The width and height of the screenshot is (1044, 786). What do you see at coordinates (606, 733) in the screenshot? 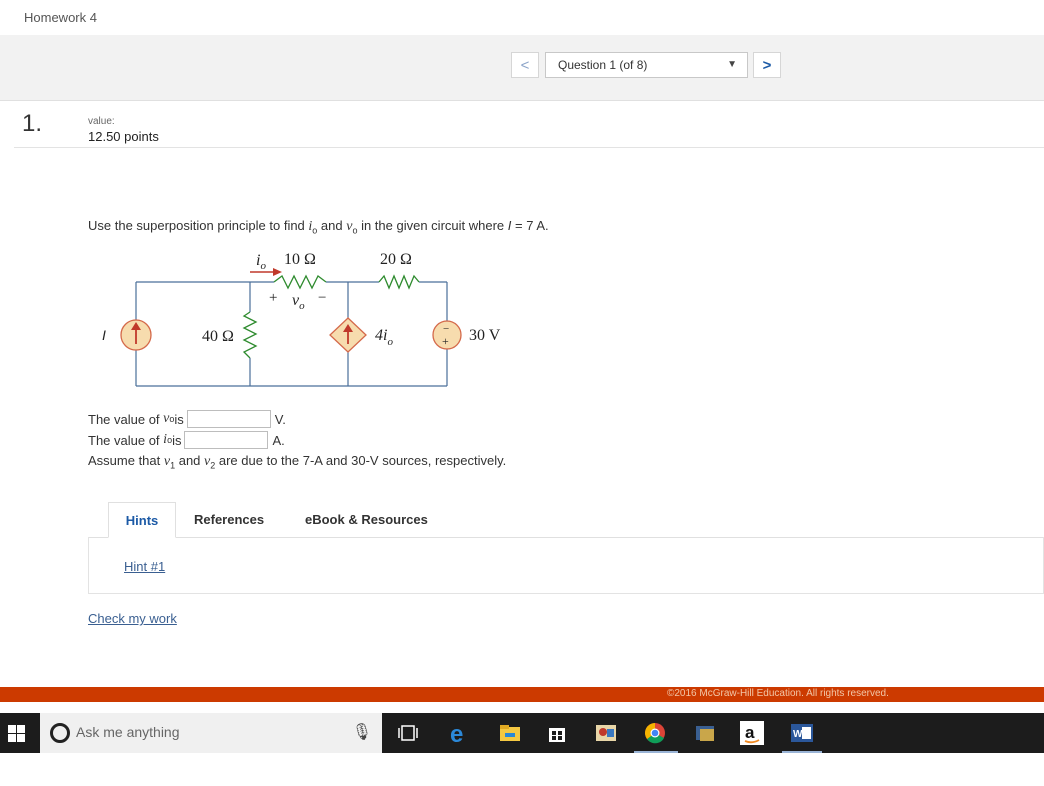
I see `photo-icon` at bounding box center [606, 733].